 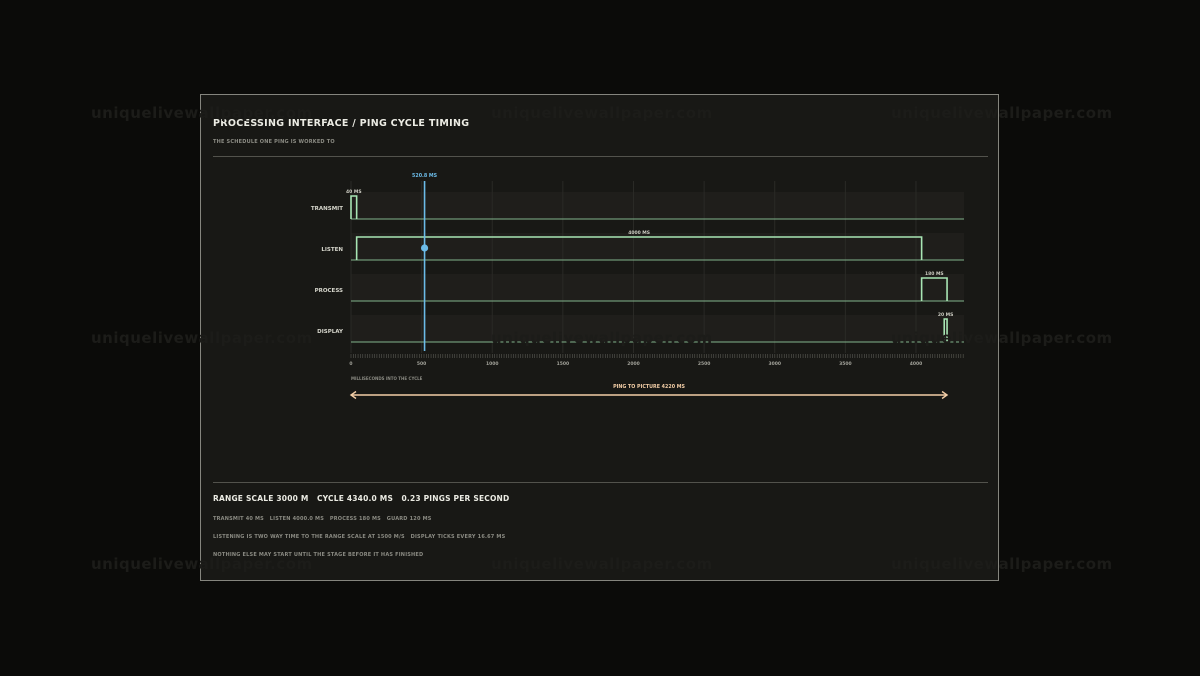 I want to click on x-tick-label: 0, so click(x=350, y=364).